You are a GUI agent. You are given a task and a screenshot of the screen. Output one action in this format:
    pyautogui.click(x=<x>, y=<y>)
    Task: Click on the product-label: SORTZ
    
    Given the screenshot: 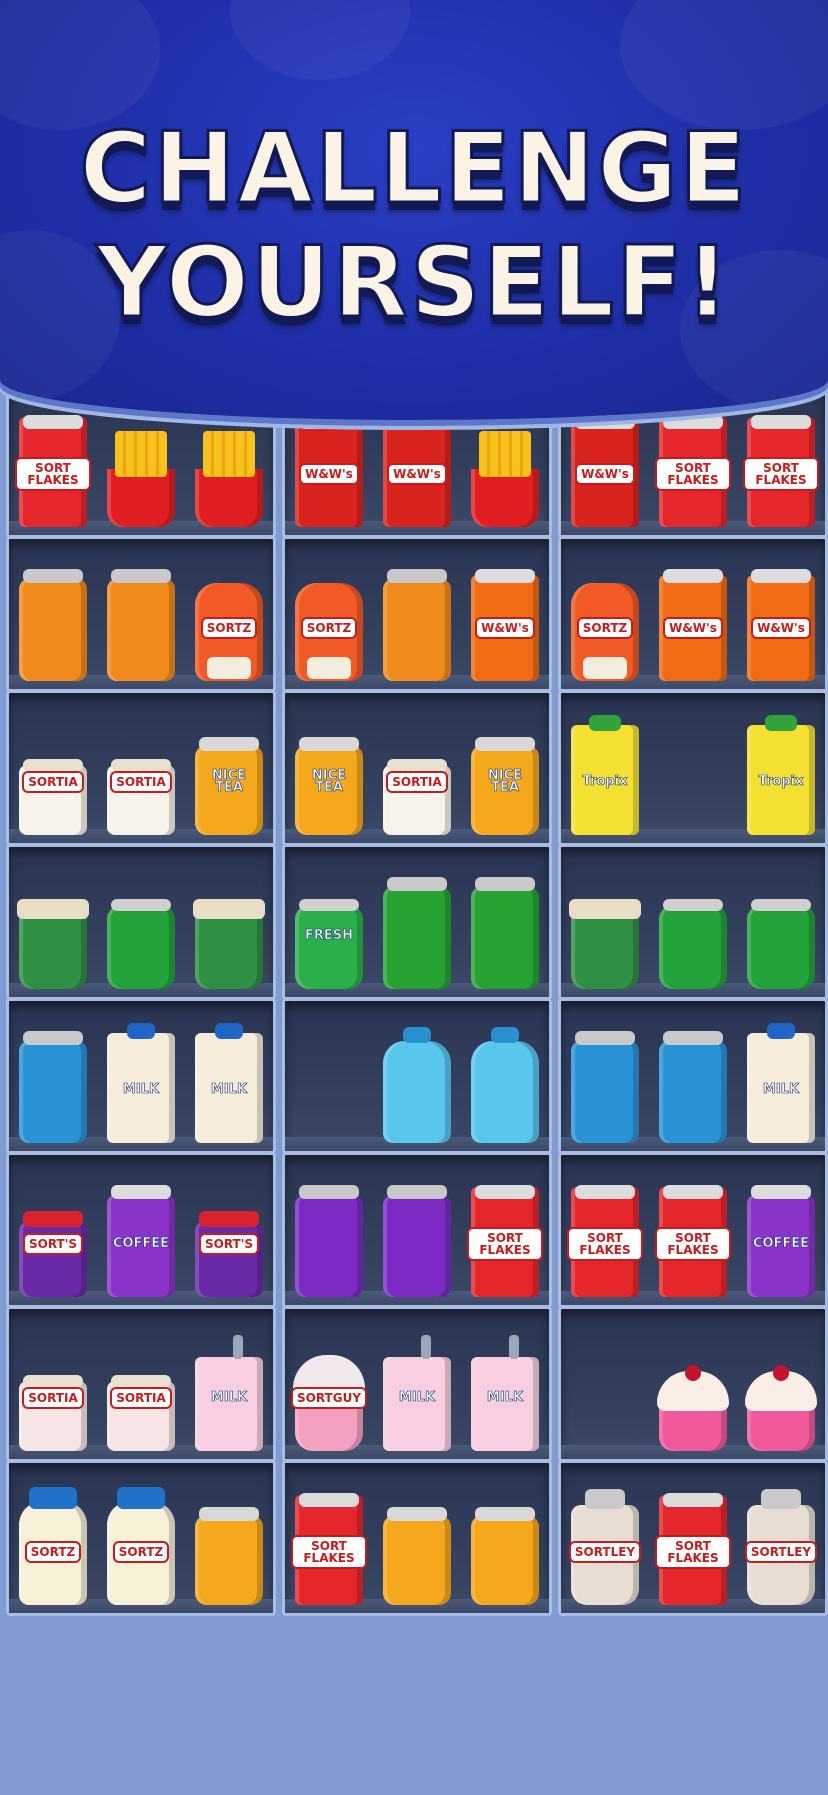 What is the action you would take?
    pyautogui.click(x=329, y=628)
    